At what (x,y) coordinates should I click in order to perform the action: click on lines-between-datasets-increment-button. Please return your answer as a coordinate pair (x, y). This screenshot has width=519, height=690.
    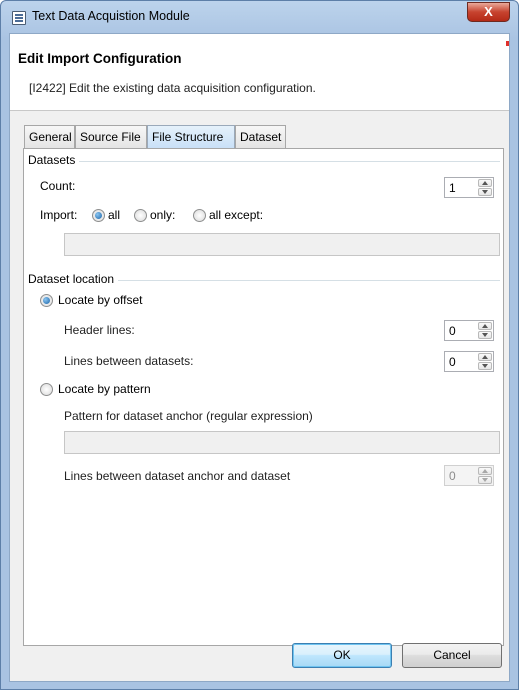
    Looking at the image, I should click on (485, 357).